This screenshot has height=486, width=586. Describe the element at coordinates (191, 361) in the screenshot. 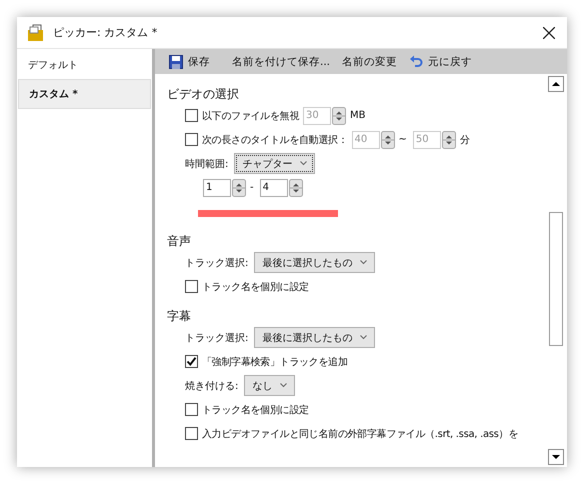

I see `checkmark-icon` at that location.